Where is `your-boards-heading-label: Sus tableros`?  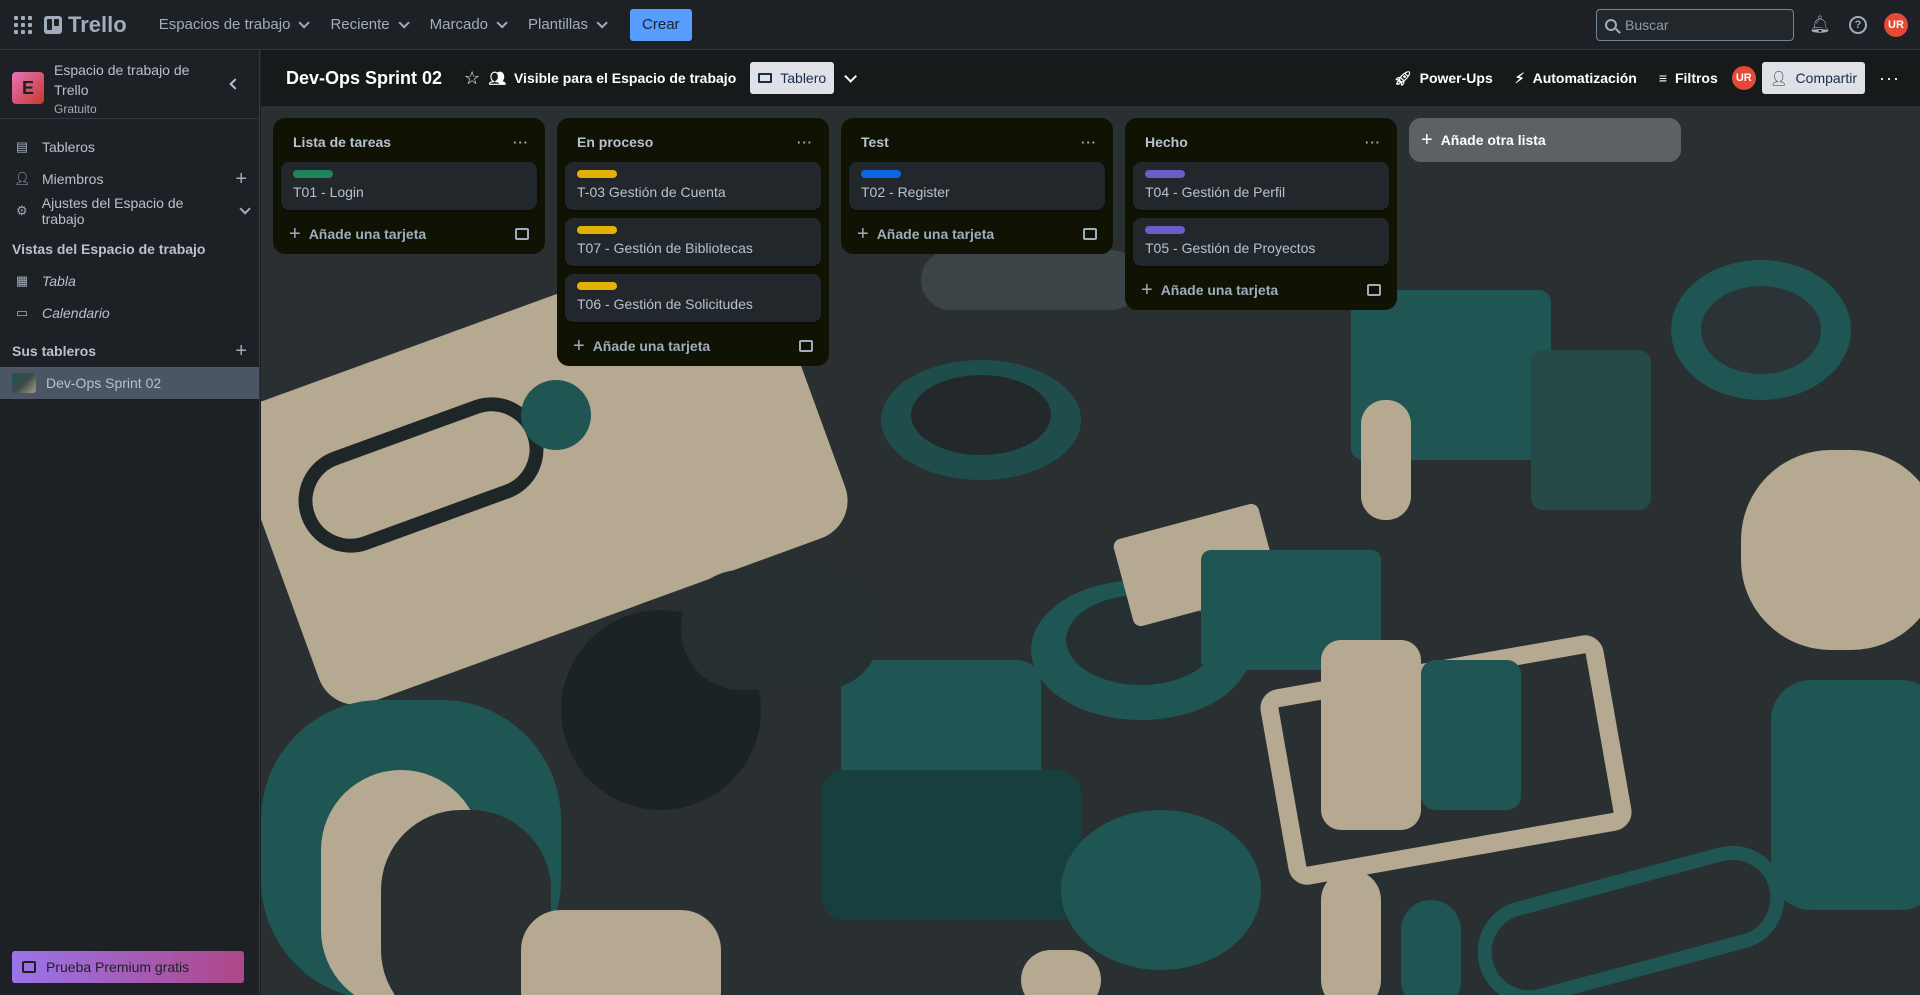
your-boards-heading-label: Sus tableros is located at coordinates (54, 351).